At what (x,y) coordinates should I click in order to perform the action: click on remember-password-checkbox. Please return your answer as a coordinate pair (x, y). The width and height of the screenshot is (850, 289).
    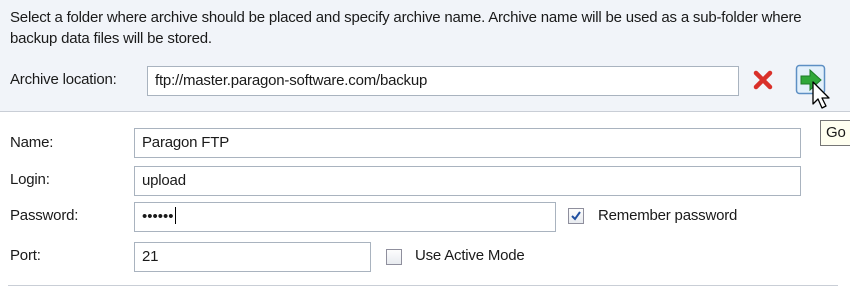
    Looking at the image, I should click on (576, 216).